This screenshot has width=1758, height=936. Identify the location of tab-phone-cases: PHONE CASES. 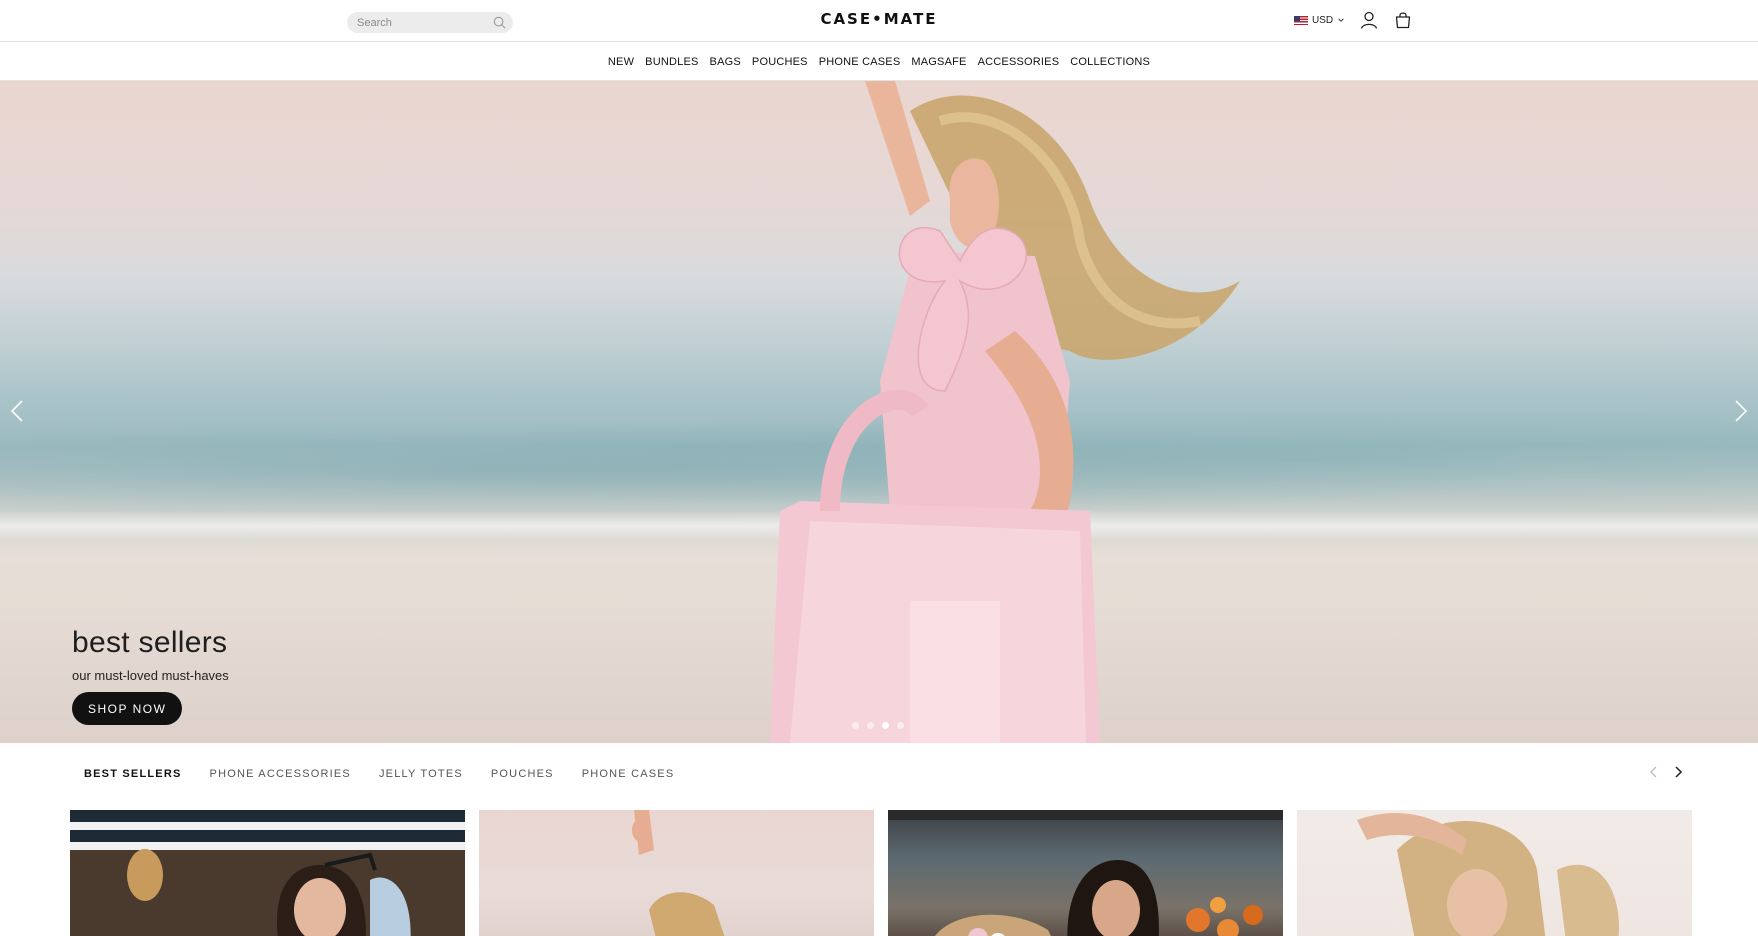
(628, 774).